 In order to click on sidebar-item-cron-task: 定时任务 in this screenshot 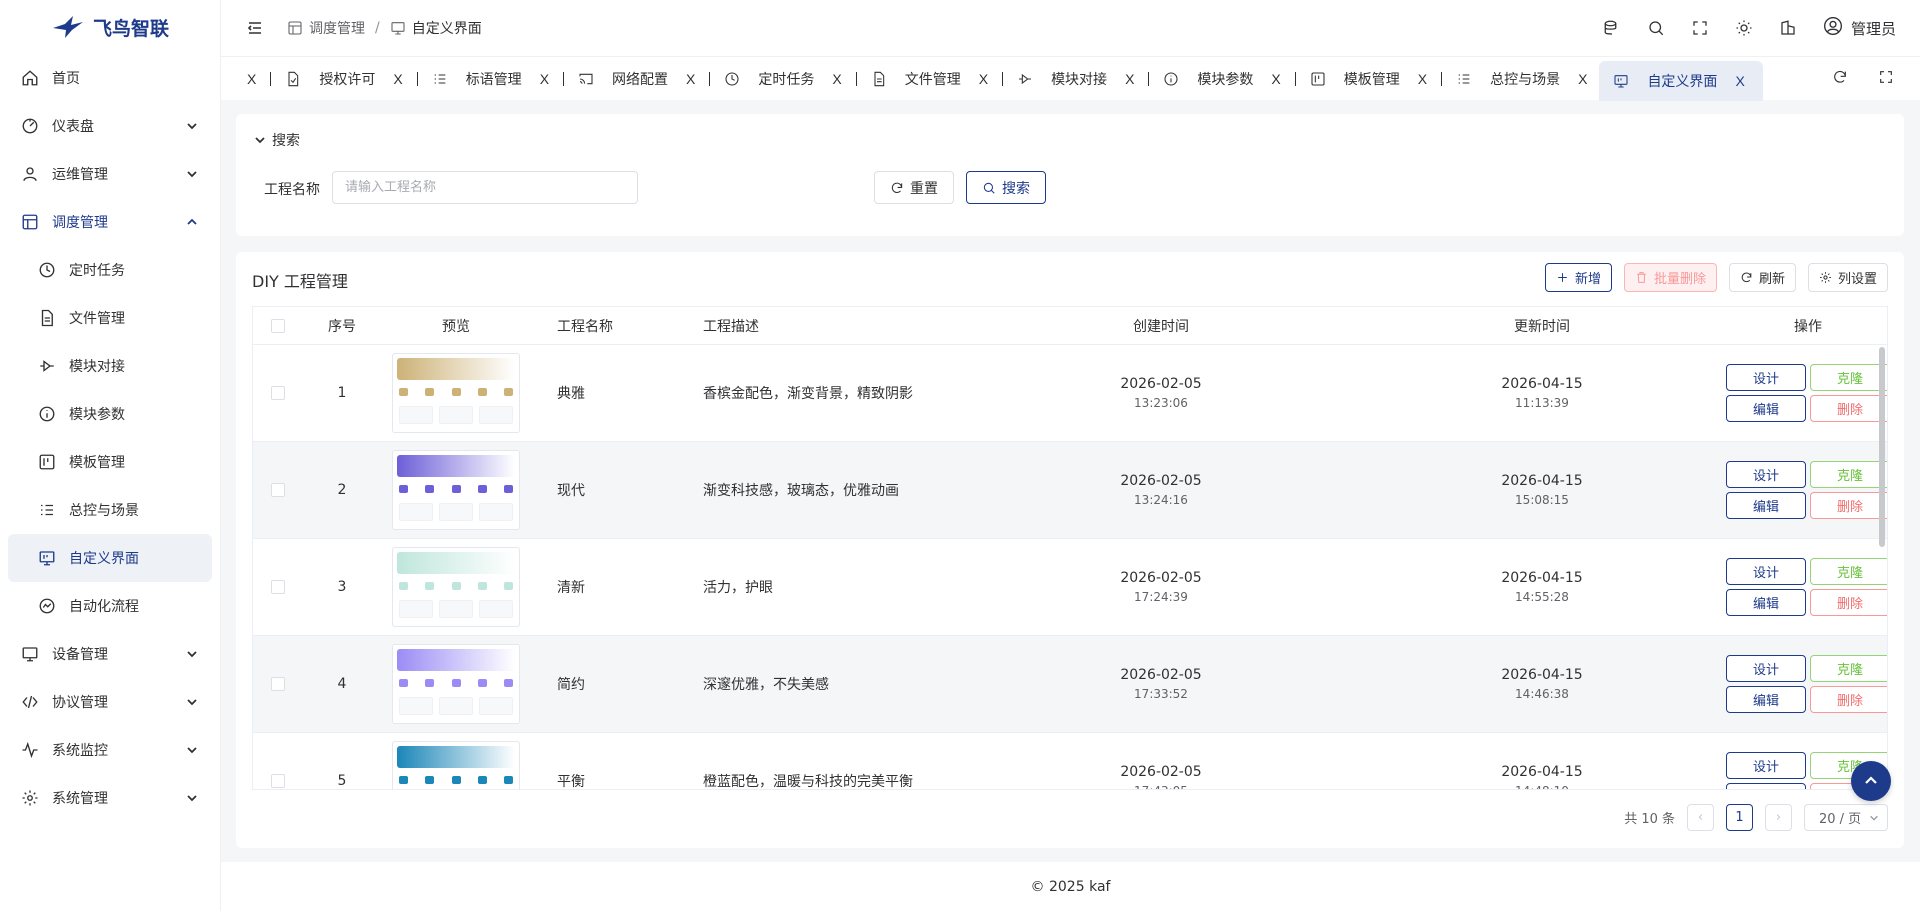, I will do `click(110, 270)`.